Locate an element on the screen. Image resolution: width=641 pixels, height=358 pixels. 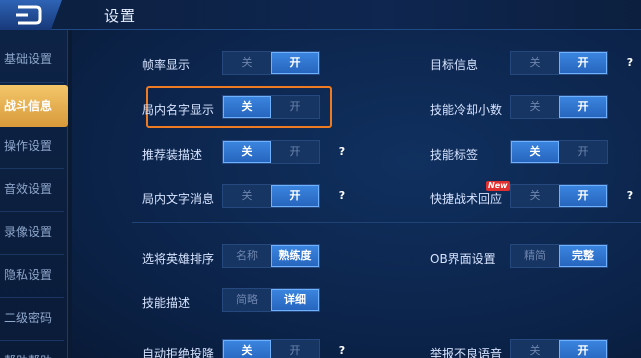
hero-sort-proficiency-option: 熟练度 is located at coordinates (295, 256).